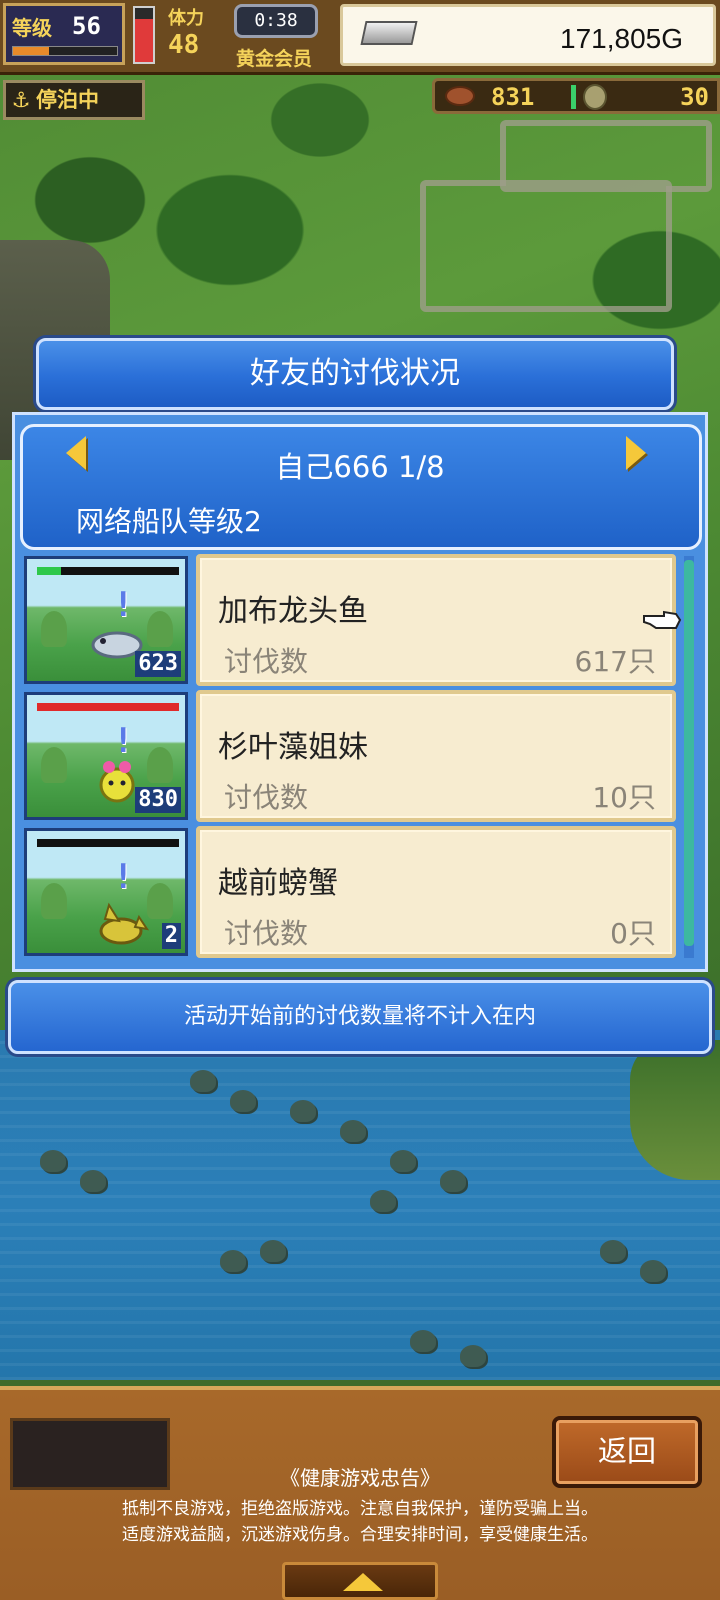  Describe the element at coordinates (460, 96) in the screenshot. I see `meat-icon` at that location.